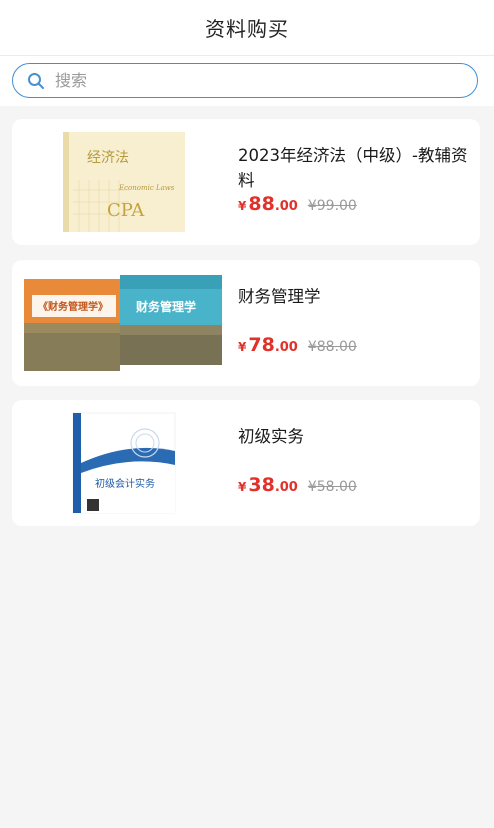 This screenshot has height=828, width=494. What do you see at coordinates (125, 483) in the screenshot?
I see `cover-title: 初级会计实务` at bounding box center [125, 483].